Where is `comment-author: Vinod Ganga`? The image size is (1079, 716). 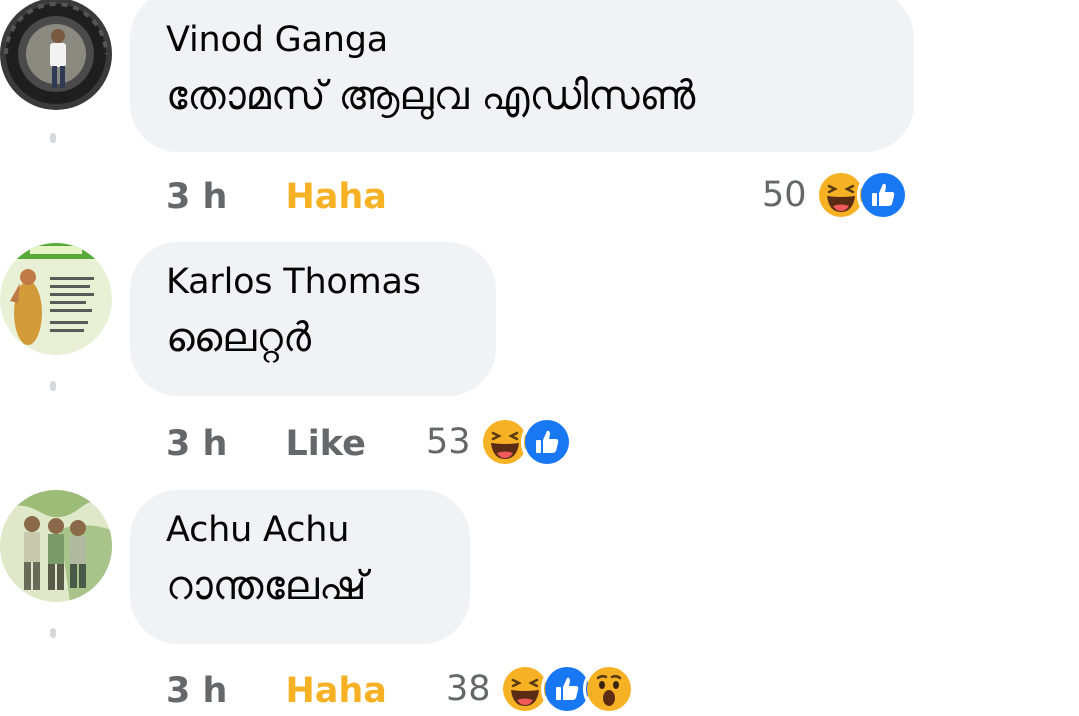
comment-author: Vinod Ganga is located at coordinates (522, 40).